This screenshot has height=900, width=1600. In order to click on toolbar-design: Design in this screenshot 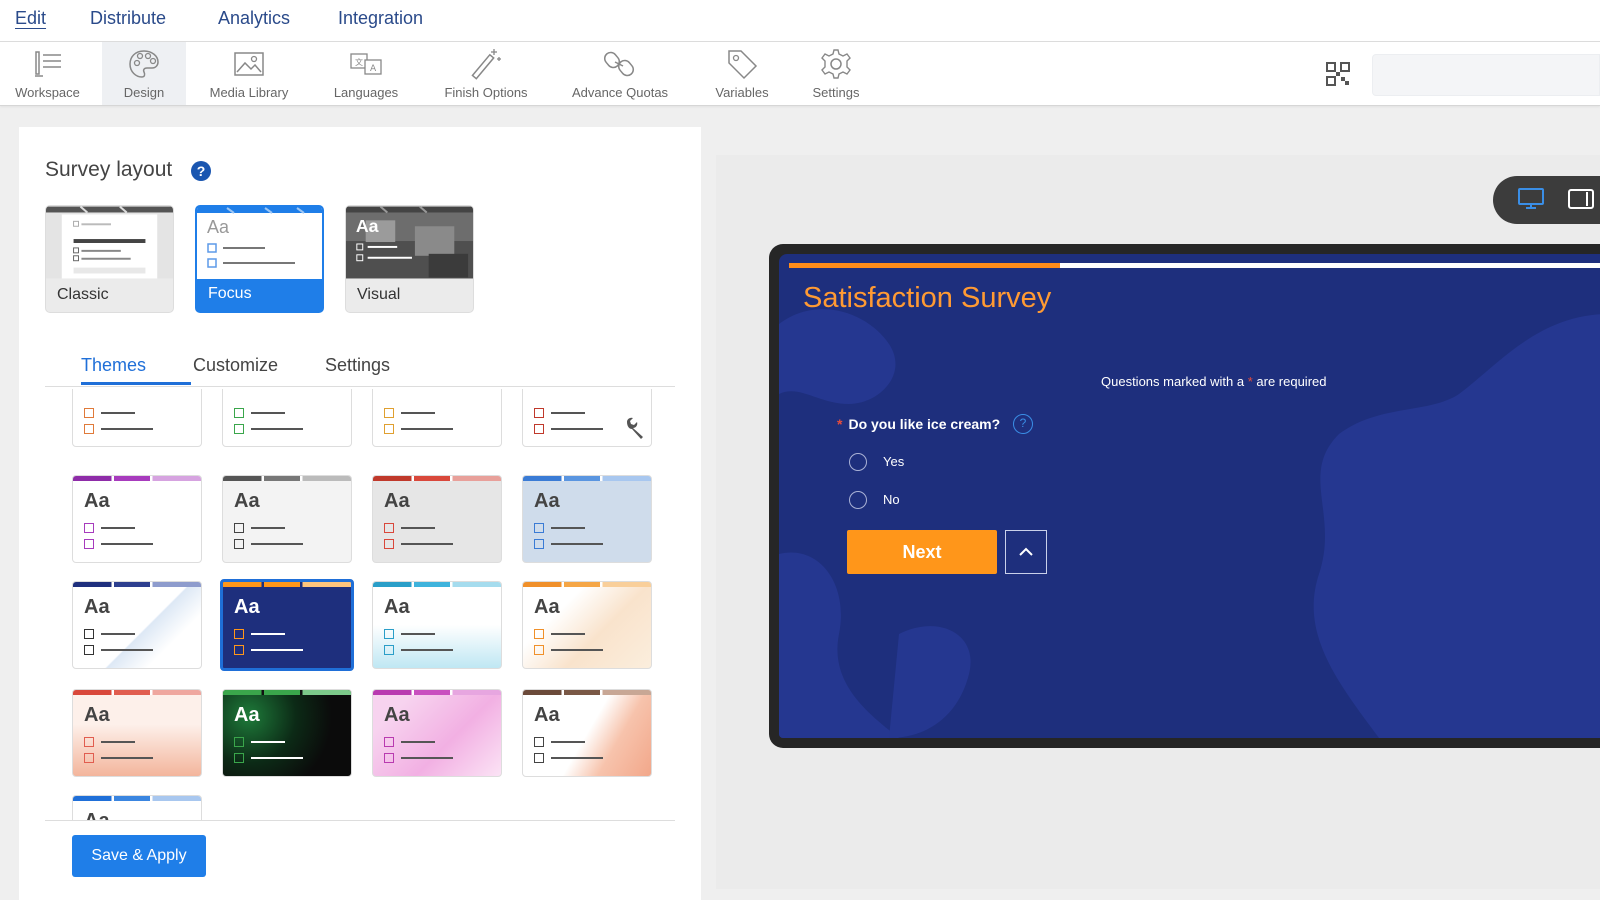, I will do `click(144, 73)`.